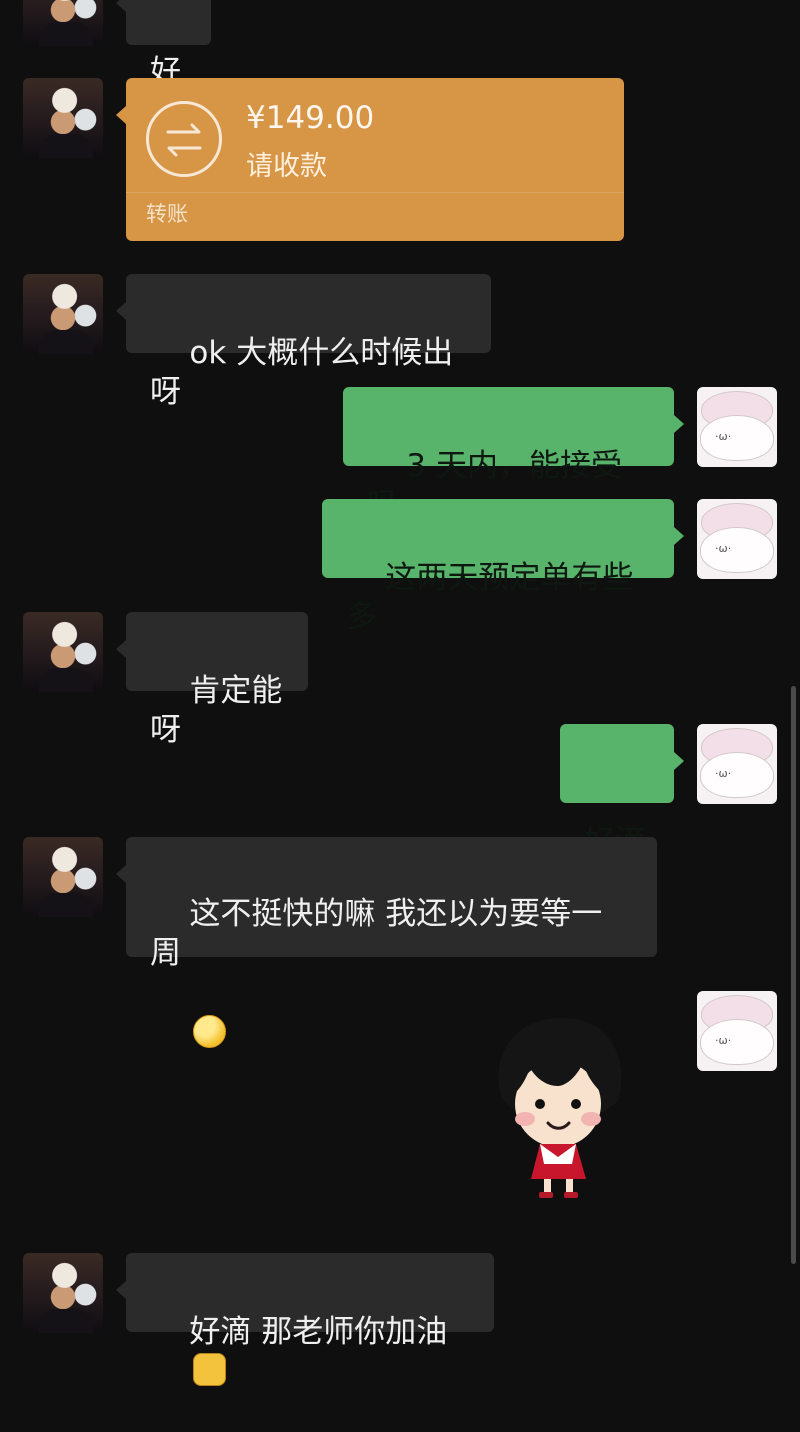 The height and width of the screenshot is (1432, 800). Describe the element at coordinates (286, 166) in the screenshot. I see `transfer-status: 请收款` at that location.